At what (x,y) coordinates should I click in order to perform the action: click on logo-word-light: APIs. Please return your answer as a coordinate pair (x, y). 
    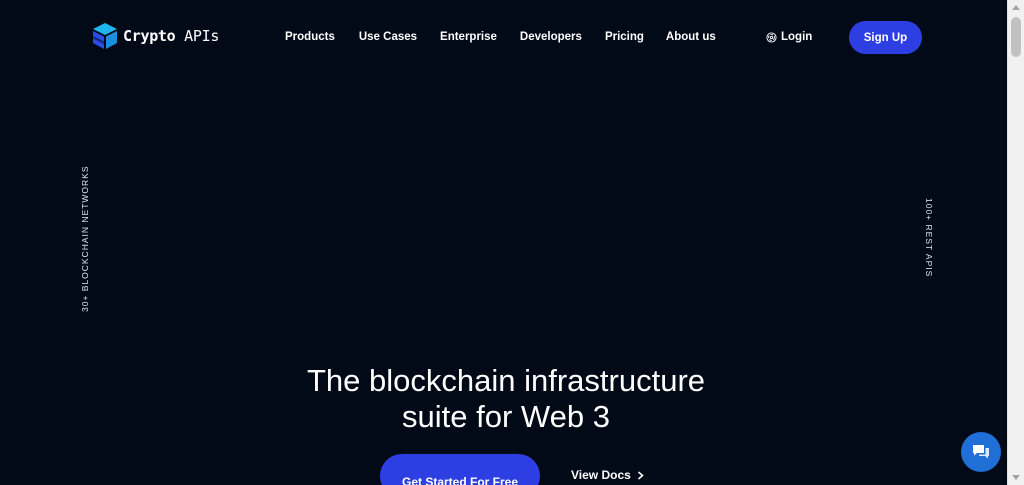
    Looking at the image, I should click on (202, 36).